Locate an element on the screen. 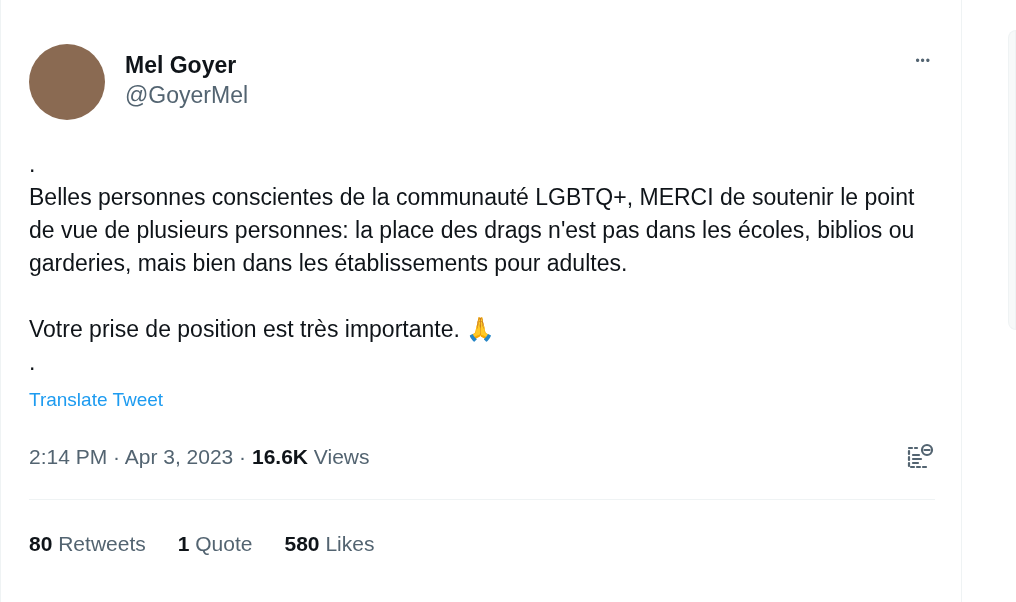  stat-link: 580 Likes is located at coordinates (329, 543).